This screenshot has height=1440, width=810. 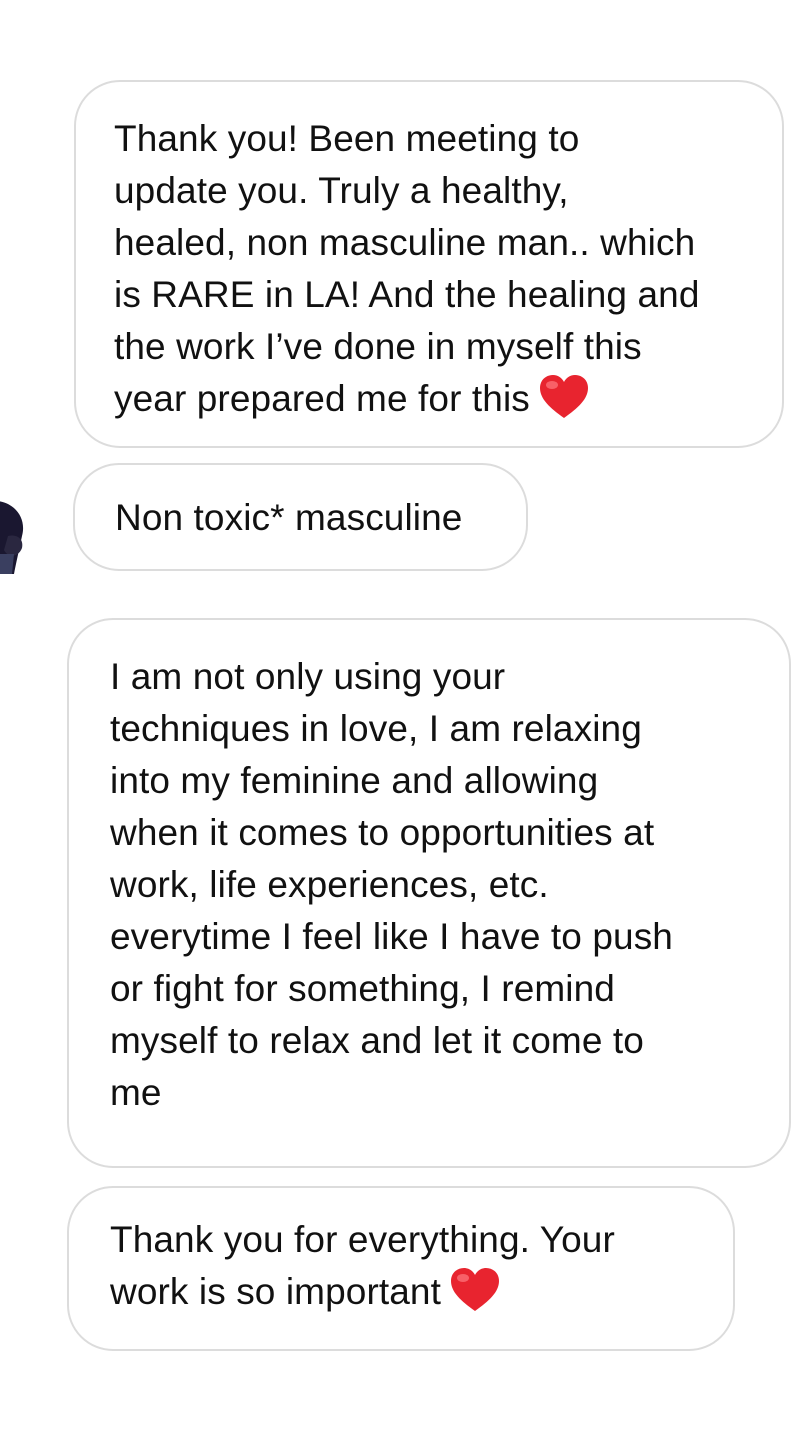 I want to click on message-text: Non toxic* masculine, so click(x=289, y=517).